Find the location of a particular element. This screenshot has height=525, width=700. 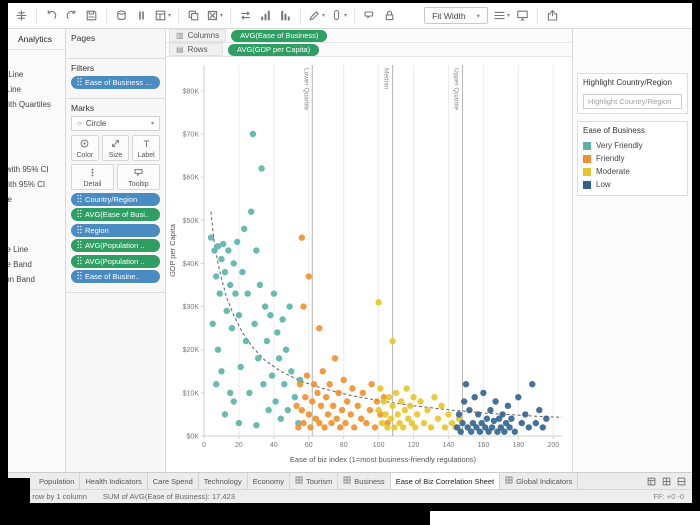

series-low is located at coordinates (502, 408).